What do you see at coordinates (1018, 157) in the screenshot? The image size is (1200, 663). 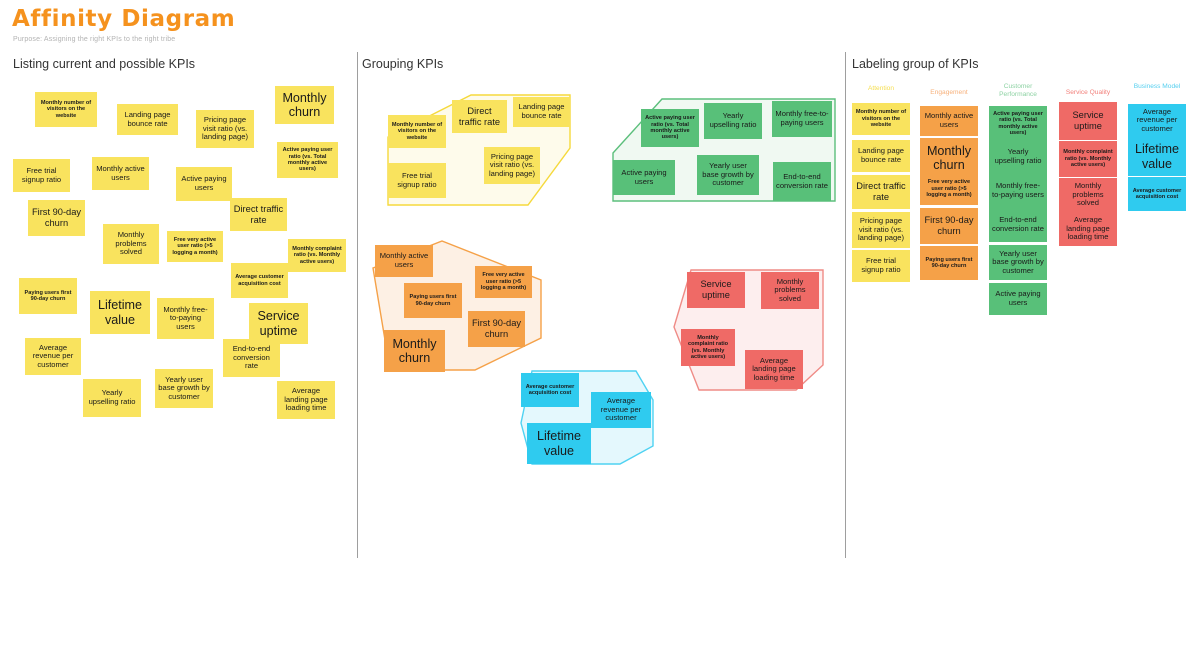 I see `sticky-note-customer-performance-yearly-upselling: Yearly upselling ratio` at bounding box center [1018, 157].